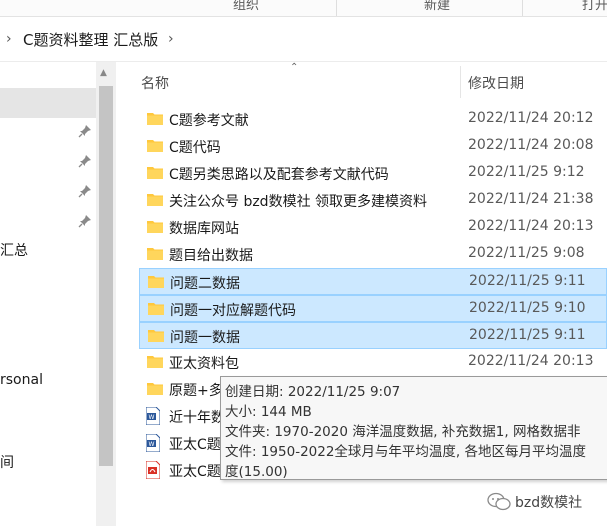 This screenshot has height=526, width=607. Describe the element at coordinates (373, 119) in the screenshot. I see `file-row: C题参考文献 2022/11/24 20:12` at that location.